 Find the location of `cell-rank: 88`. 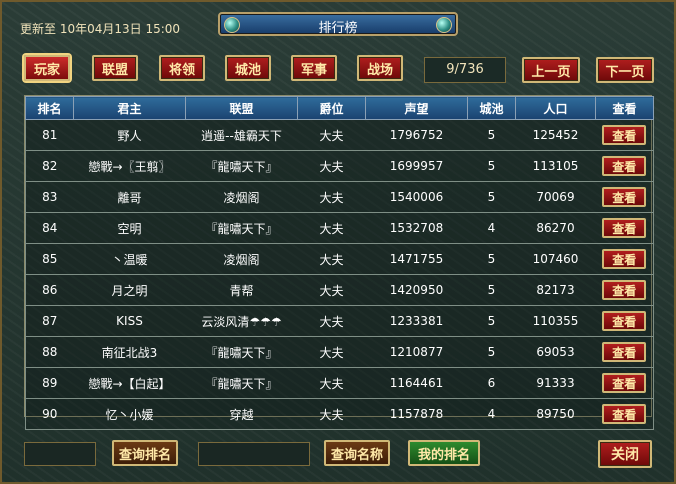

cell-rank: 88 is located at coordinates (49, 352).